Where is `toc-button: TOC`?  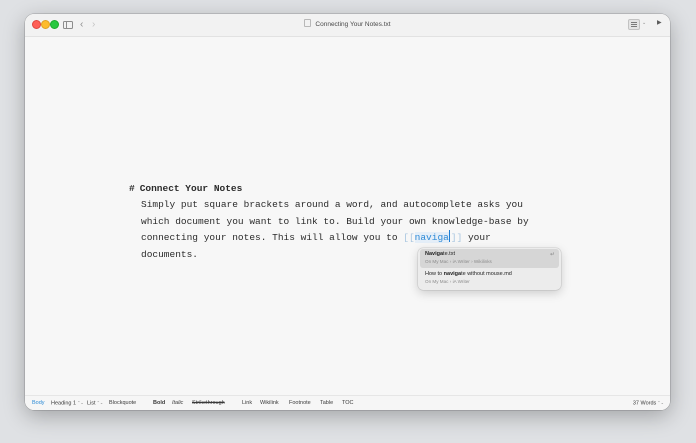 toc-button: TOC is located at coordinates (348, 403).